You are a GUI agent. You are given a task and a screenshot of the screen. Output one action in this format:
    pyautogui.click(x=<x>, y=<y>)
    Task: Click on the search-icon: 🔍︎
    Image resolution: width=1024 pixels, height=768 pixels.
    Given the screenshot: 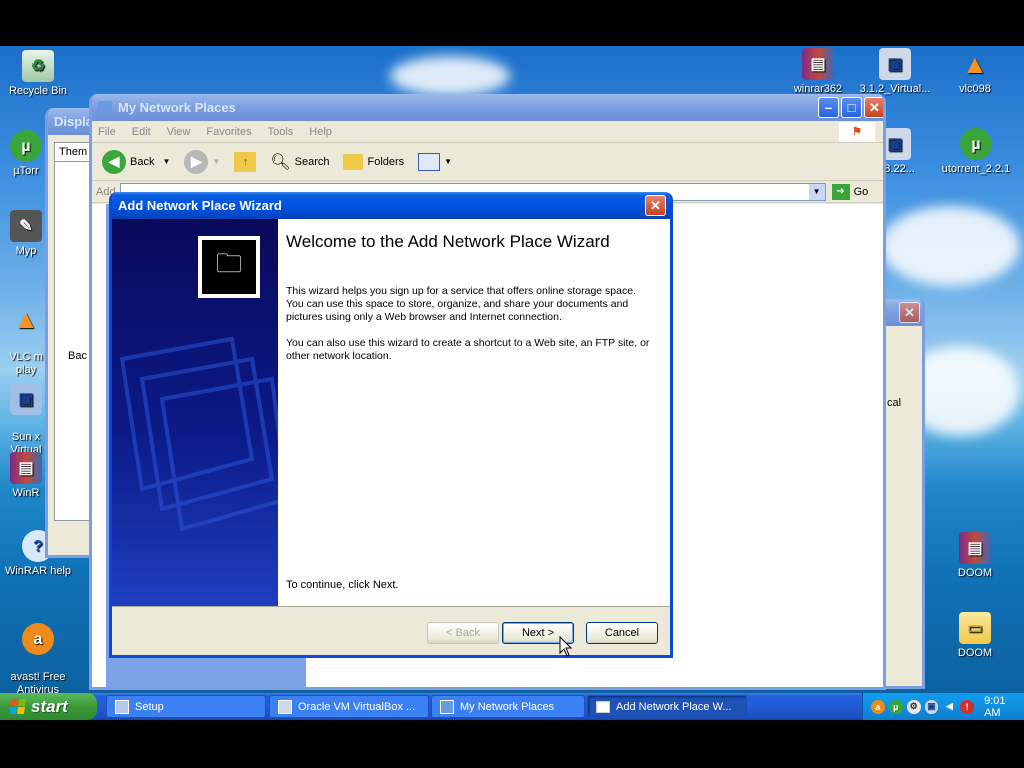 What is the action you would take?
    pyautogui.click(x=280, y=162)
    